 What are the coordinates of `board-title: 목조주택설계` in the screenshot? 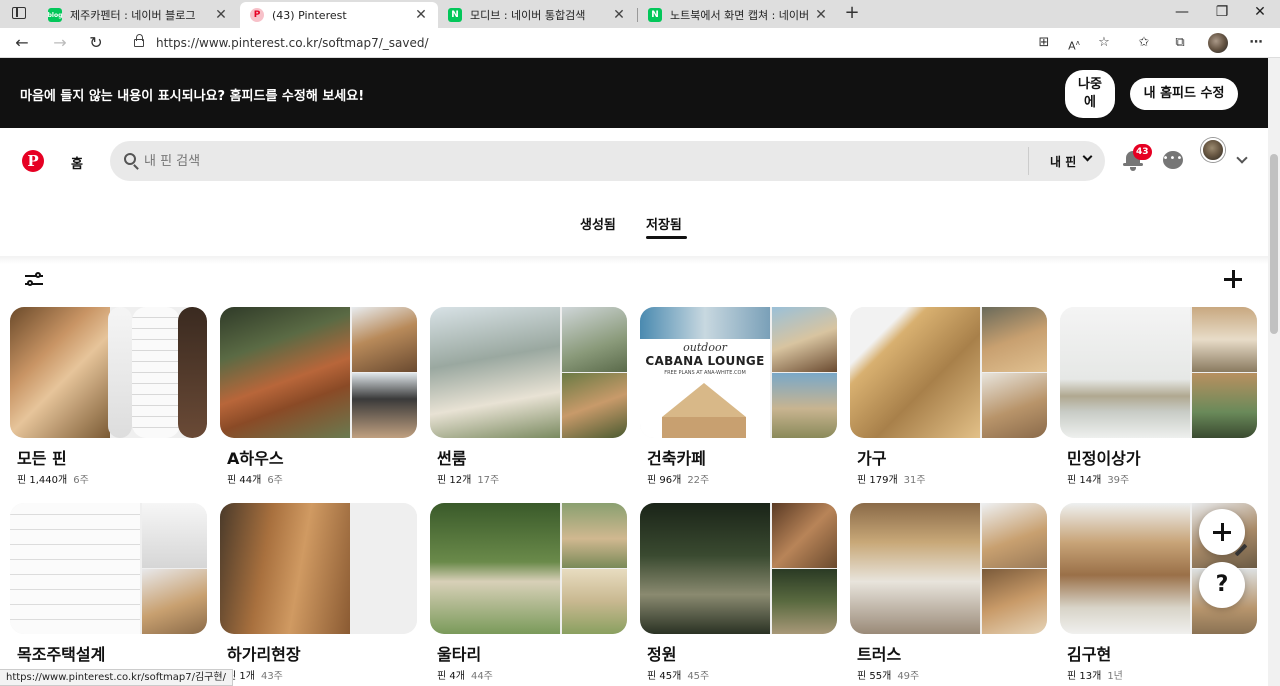 It's located at (61, 654).